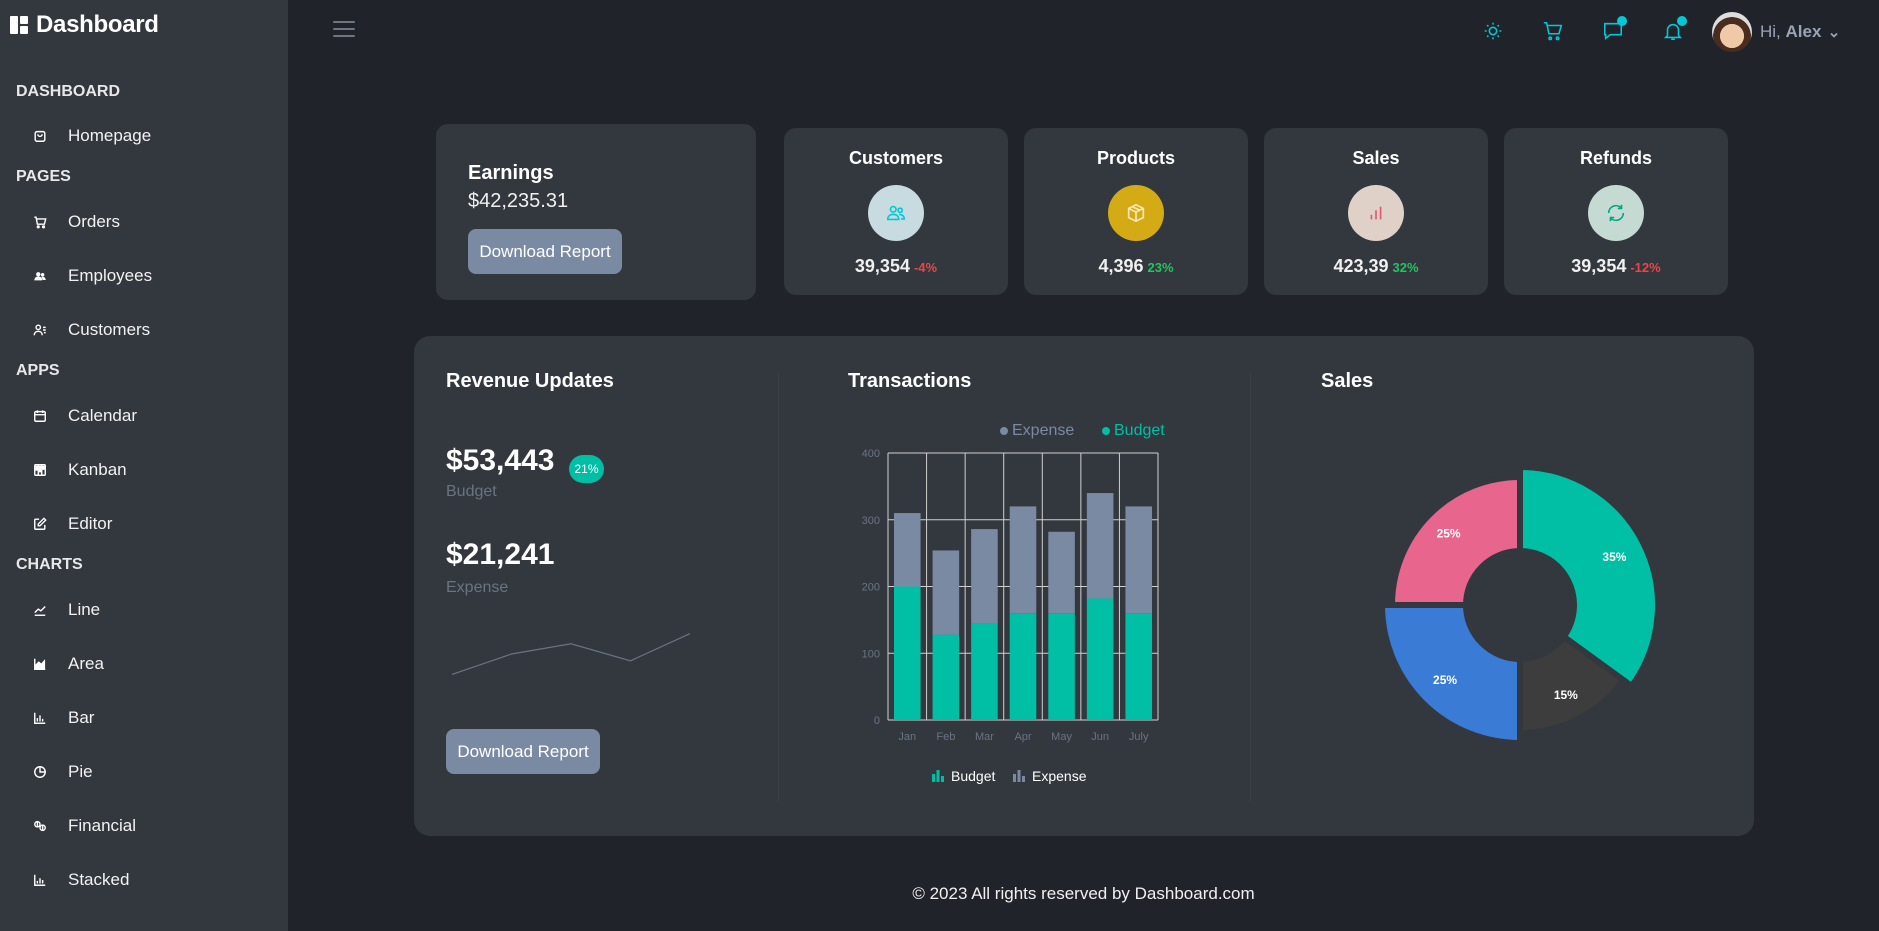 The width and height of the screenshot is (1879, 931). What do you see at coordinates (94, 221) in the screenshot?
I see `sidebar-item-label: Orders` at bounding box center [94, 221].